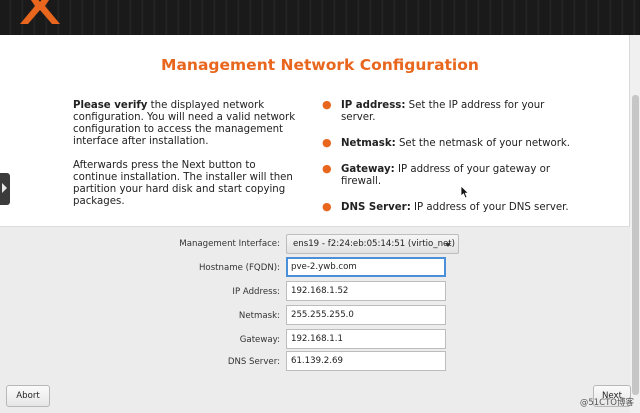 This screenshot has height=413, width=640. Describe the element at coordinates (635, 245) in the screenshot. I see `scrollbar-thumb` at that location.